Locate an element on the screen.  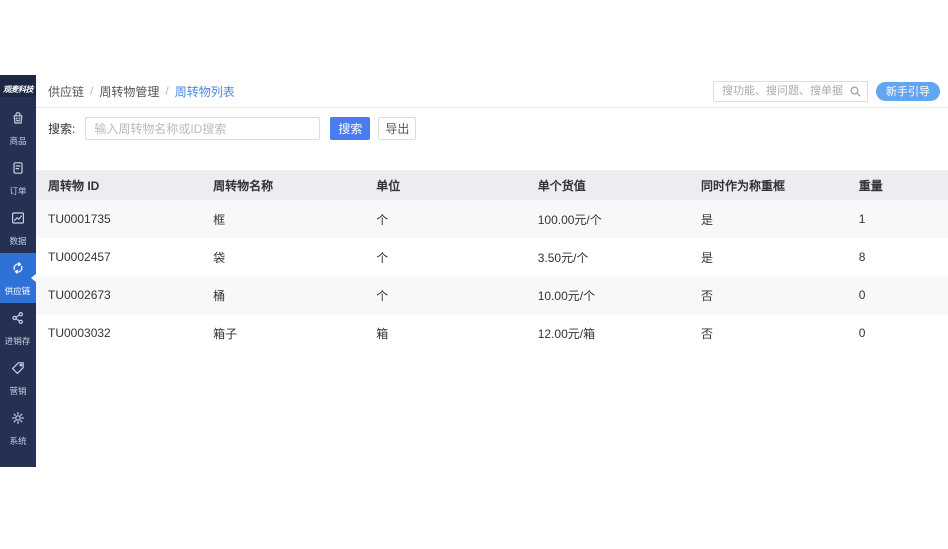
export-button: 导出 is located at coordinates (397, 128).